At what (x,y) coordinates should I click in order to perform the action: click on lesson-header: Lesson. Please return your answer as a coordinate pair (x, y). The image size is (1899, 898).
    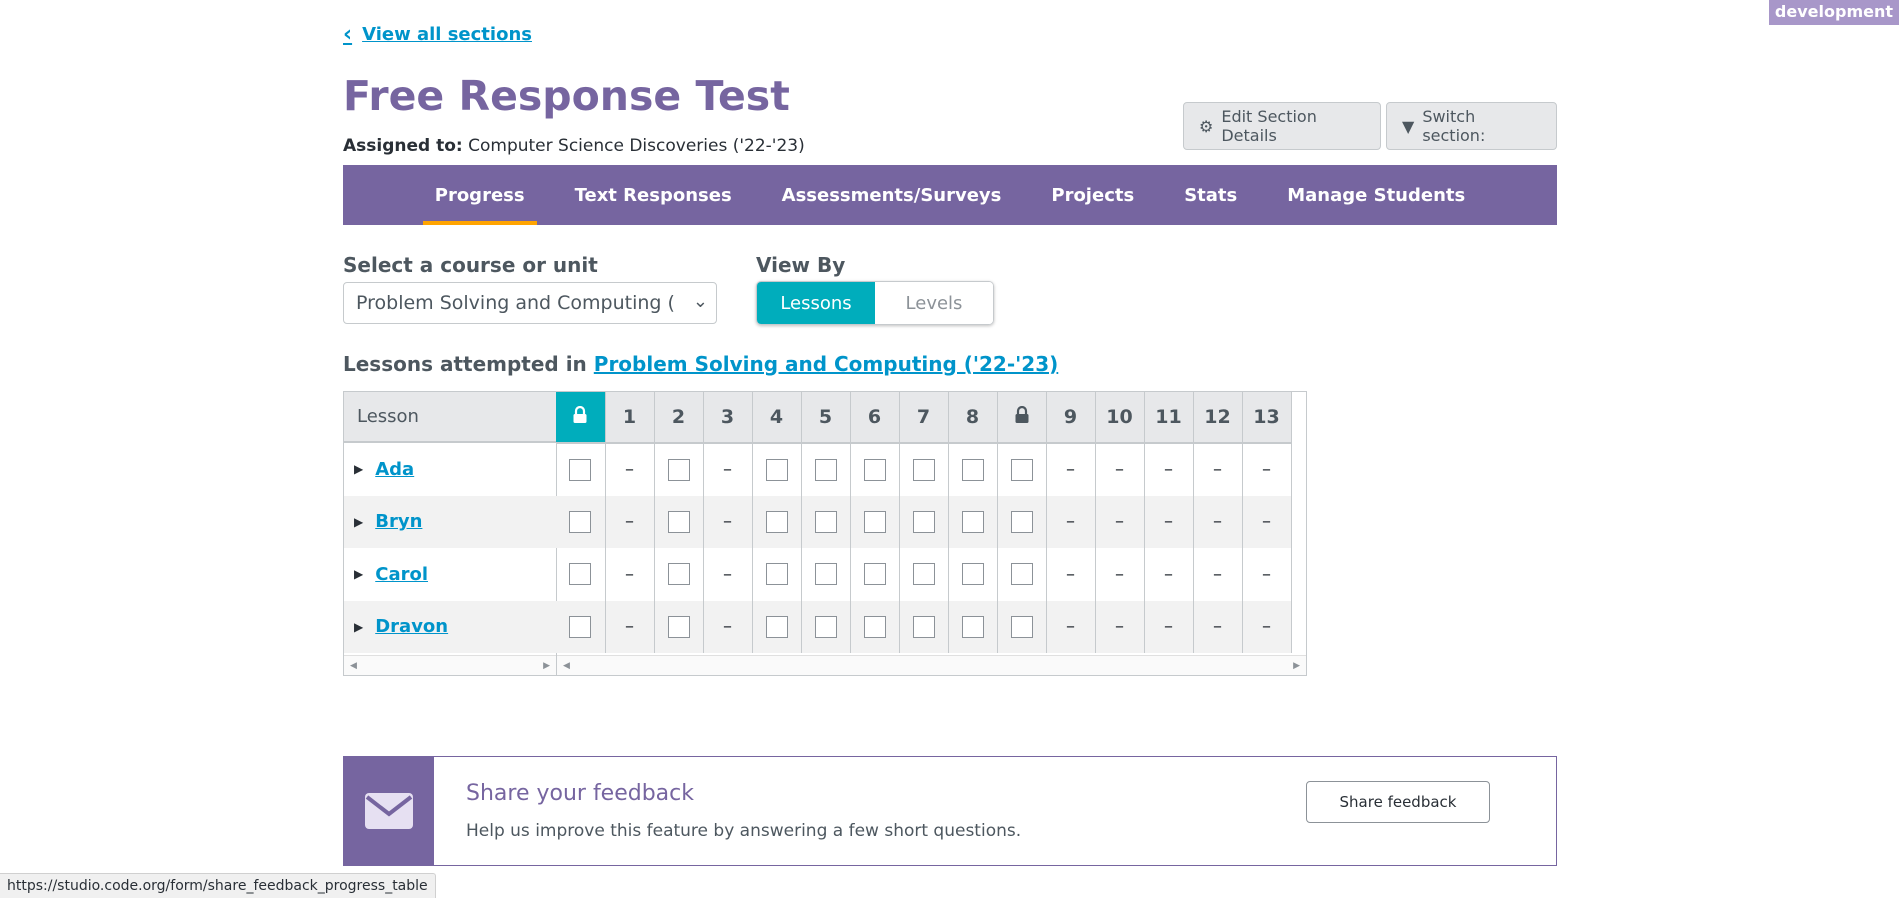
    Looking at the image, I should click on (450, 417).